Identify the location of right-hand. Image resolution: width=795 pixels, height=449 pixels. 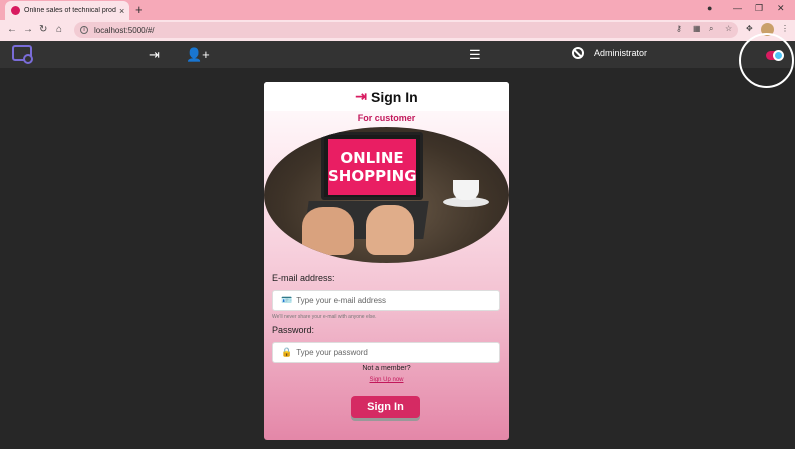
(390, 230).